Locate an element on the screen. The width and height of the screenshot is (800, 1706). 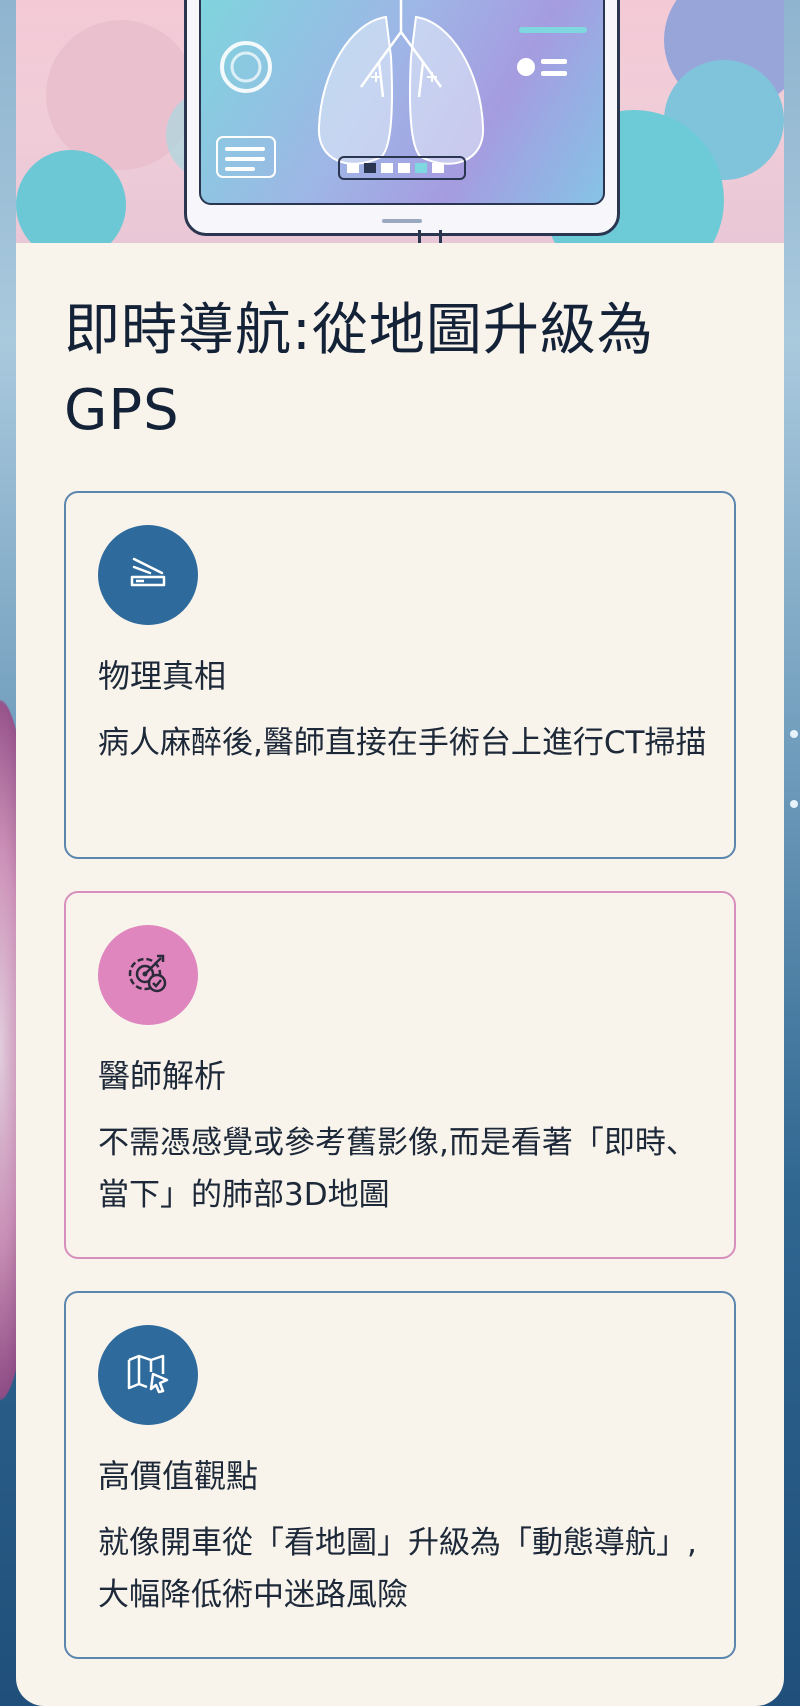
tablet-home-indicator is located at coordinates (402, 221).